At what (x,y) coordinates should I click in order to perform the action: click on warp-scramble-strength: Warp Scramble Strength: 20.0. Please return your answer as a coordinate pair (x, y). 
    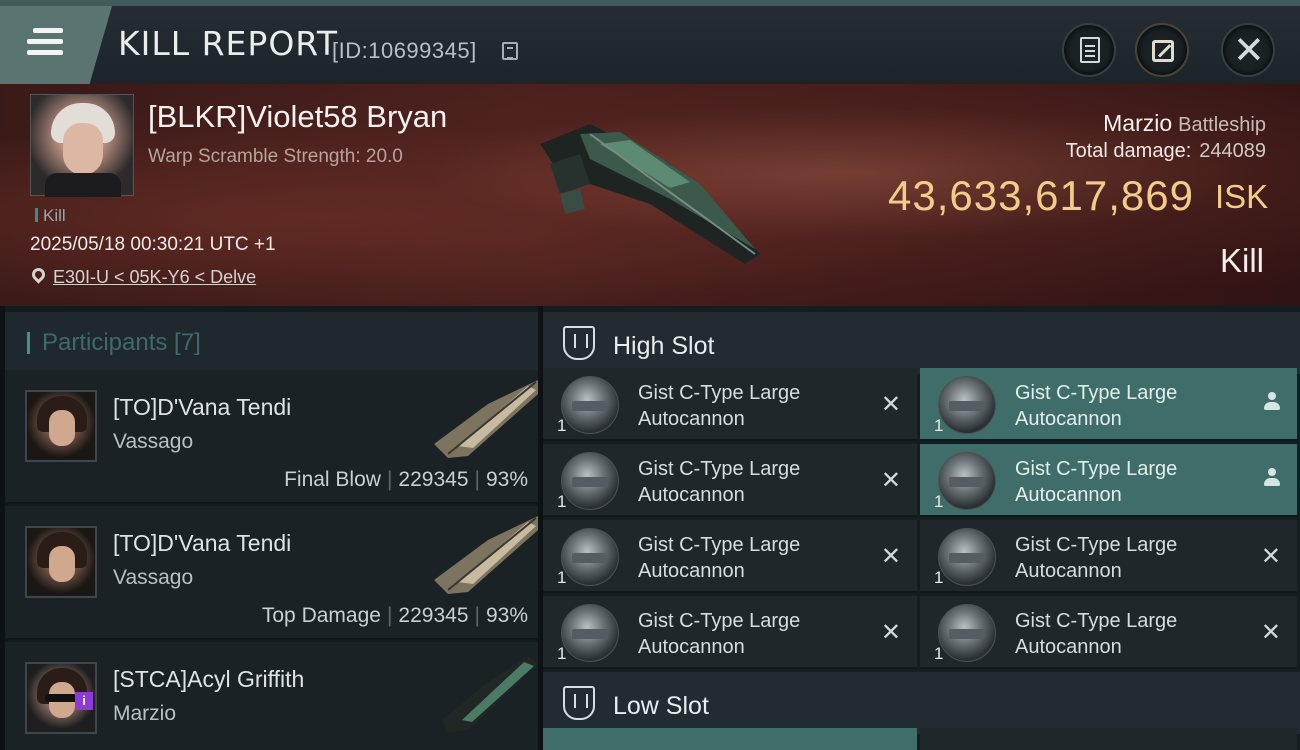
    Looking at the image, I should click on (275, 156).